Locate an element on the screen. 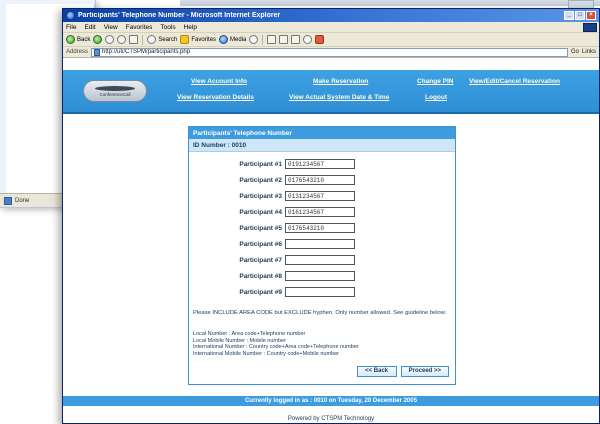 This screenshot has height=424, width=600. participant-2-input is located at coordinates (320, 180).